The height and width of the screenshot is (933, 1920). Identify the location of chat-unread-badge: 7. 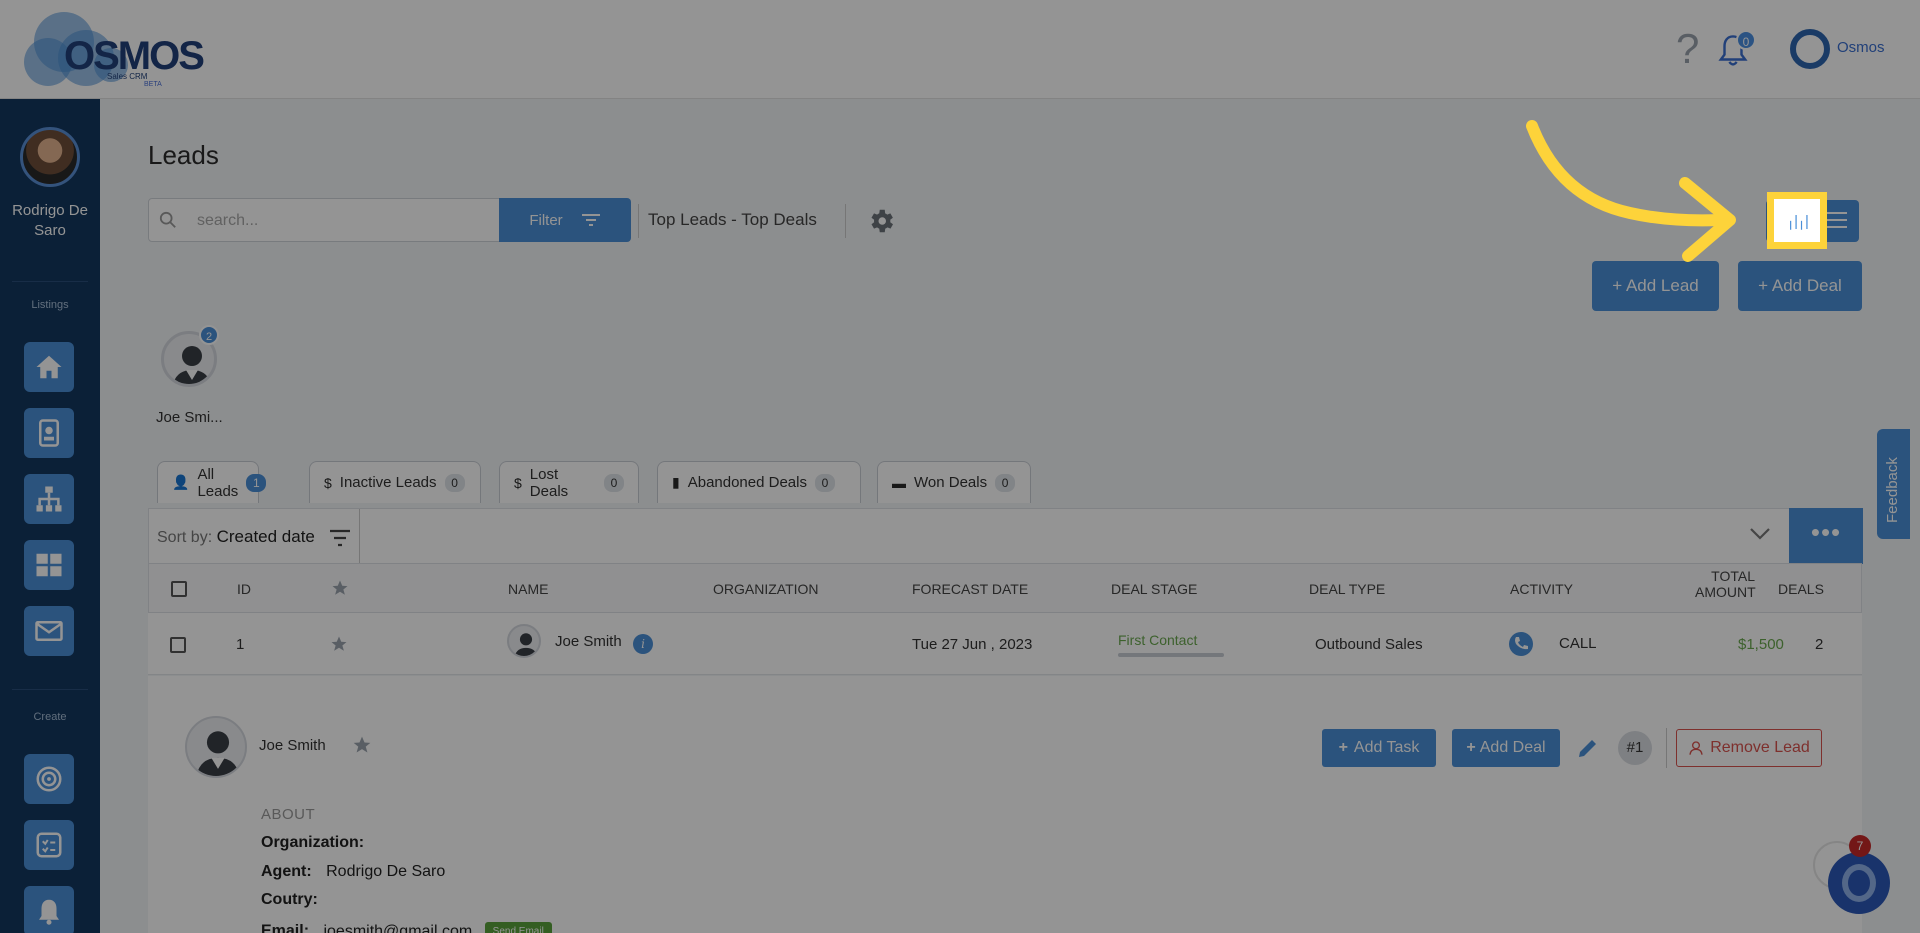
(1860, 846).